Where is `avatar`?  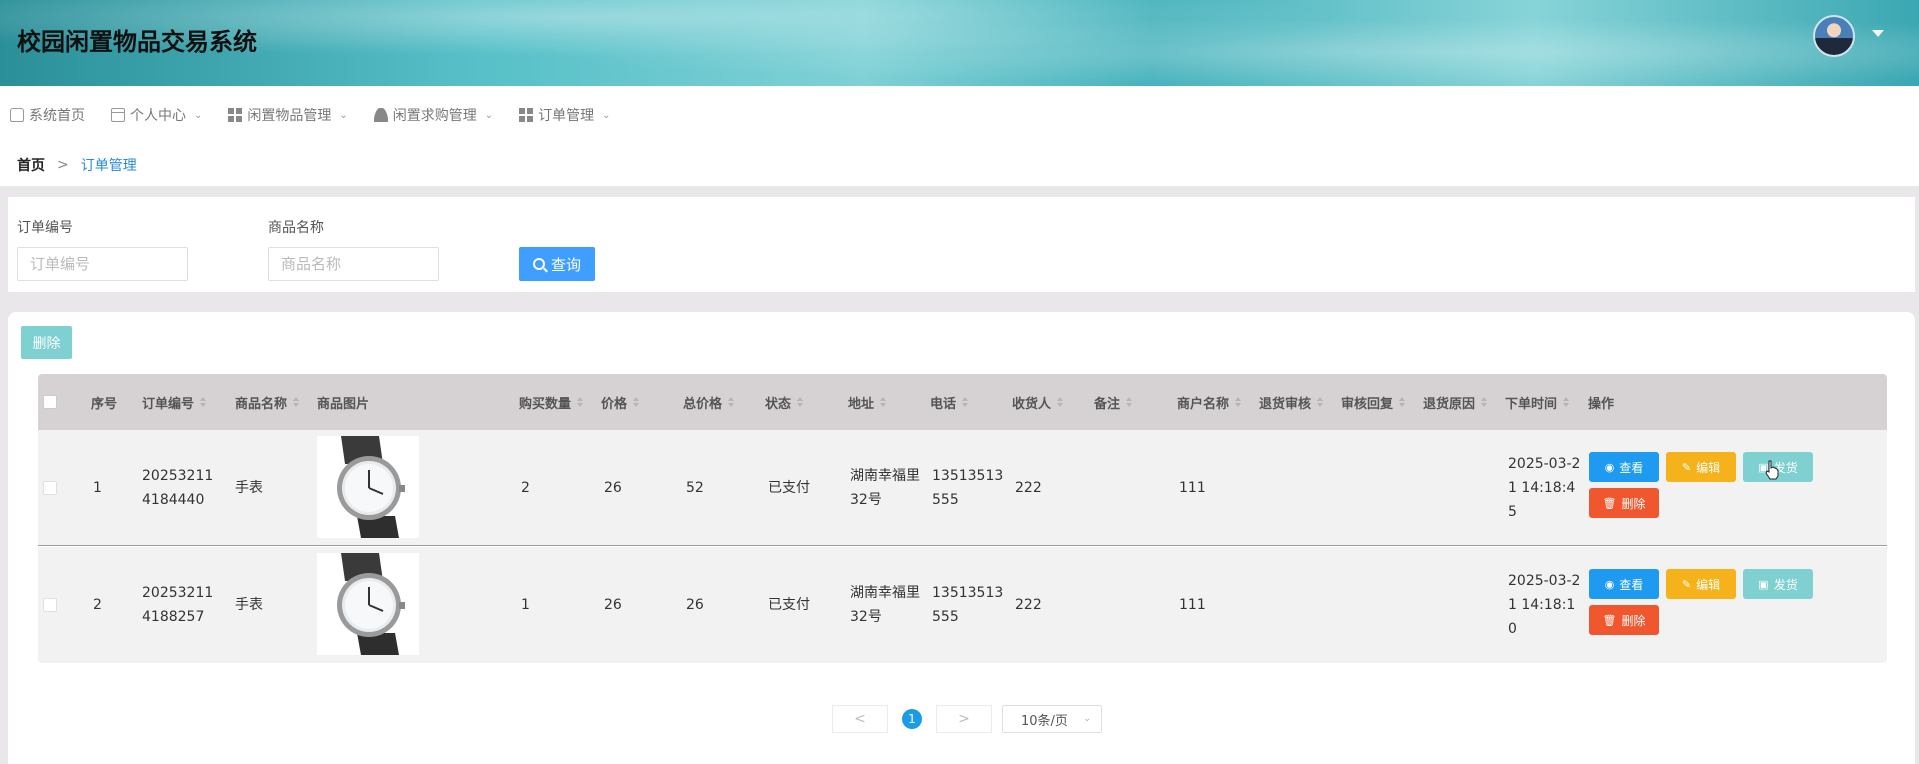 avatar is located at coordinates (1834, 36).